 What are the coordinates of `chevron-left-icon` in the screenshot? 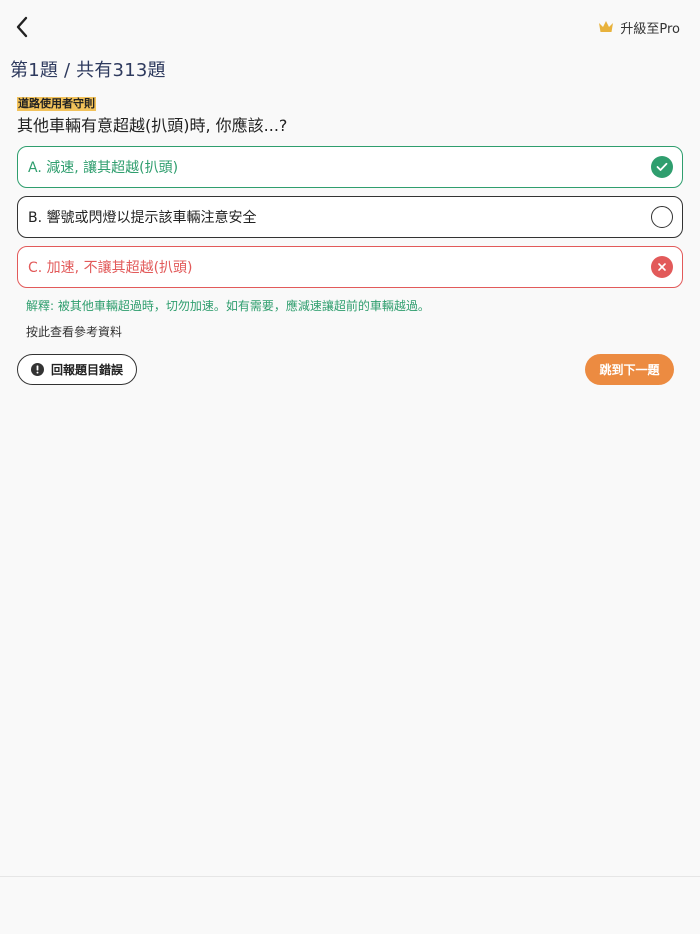 It's located at (22, 27).